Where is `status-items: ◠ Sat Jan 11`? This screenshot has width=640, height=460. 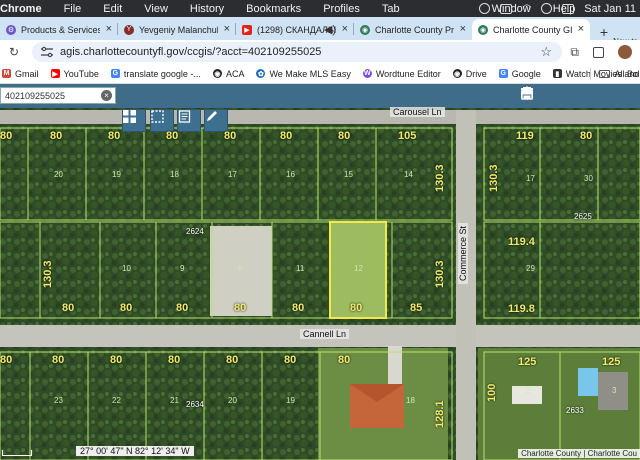 status-items: ◠ Sat Jan 11 is located at coordinates (559, 8).